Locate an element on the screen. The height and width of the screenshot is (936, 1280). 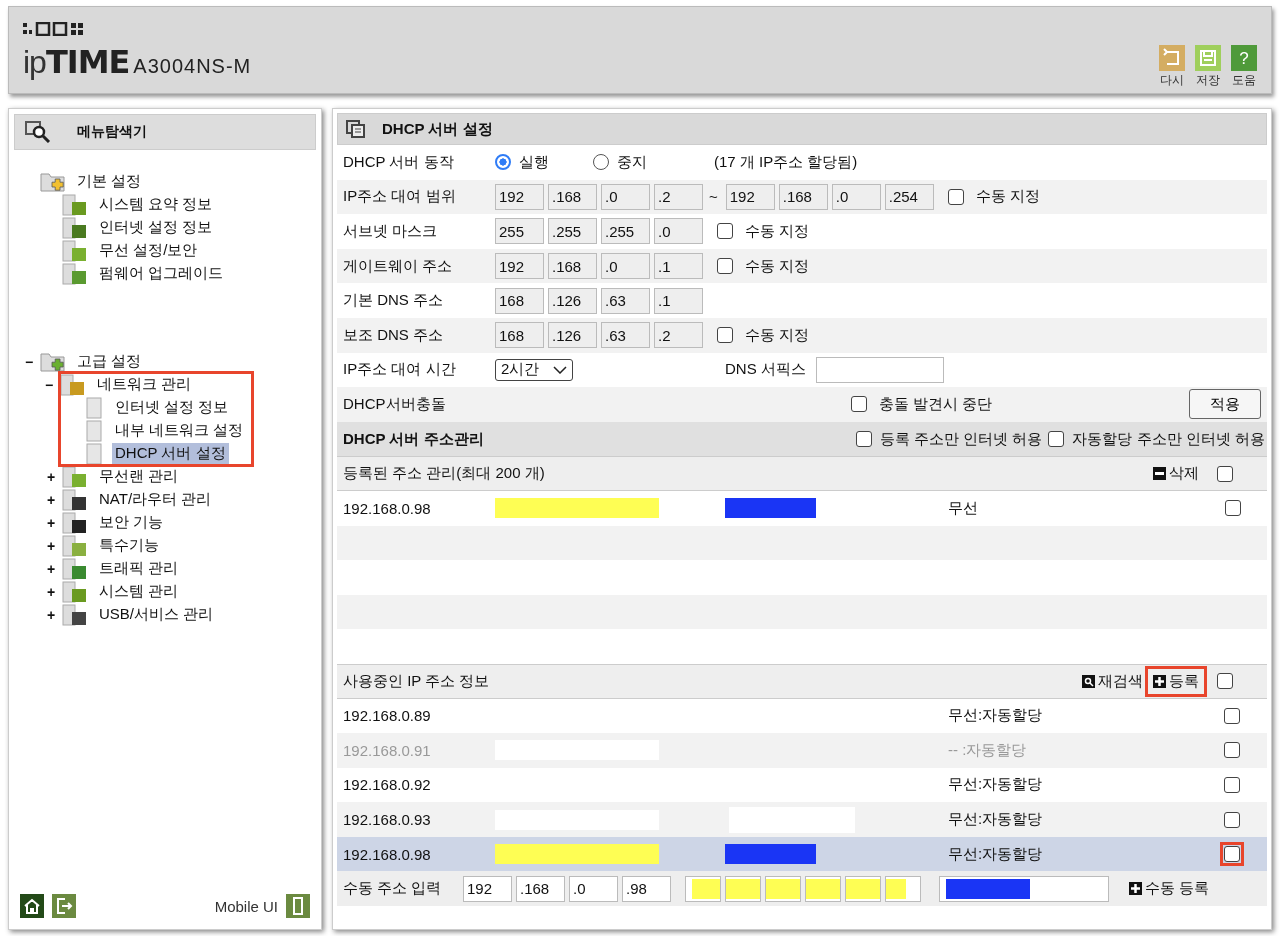
toolbar-button: 다시 is located at coordinates (1172, 67).